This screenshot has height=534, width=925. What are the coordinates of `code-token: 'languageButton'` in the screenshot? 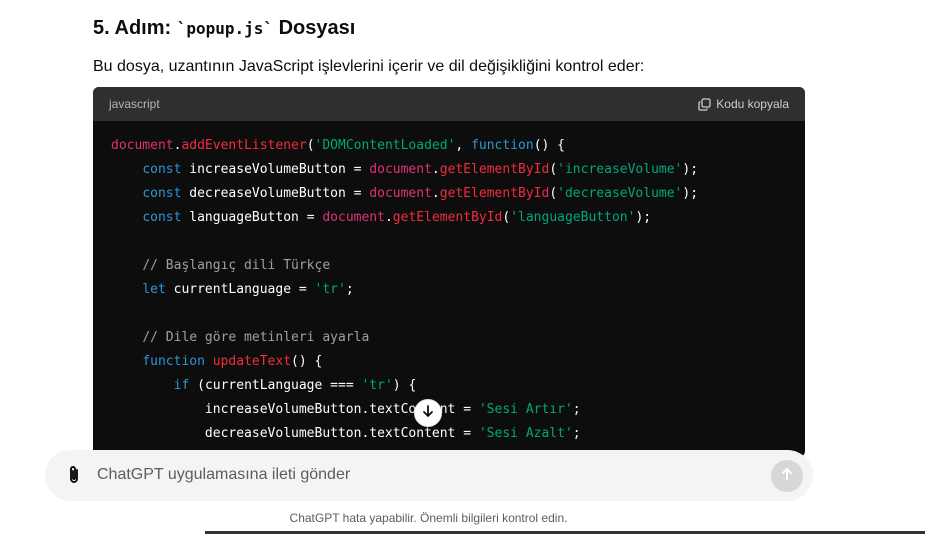 It's located at (573, 217).